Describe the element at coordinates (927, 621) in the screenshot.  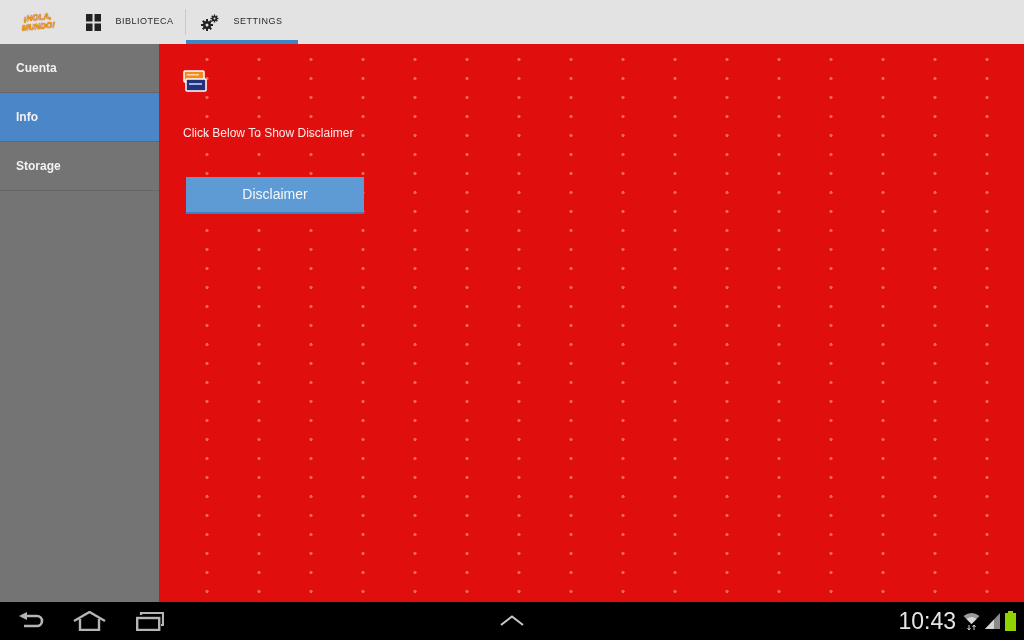
I see `clock-time: 10:43` at that location.